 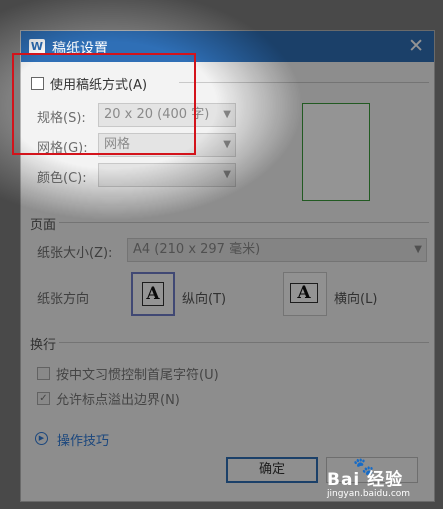 What do you see at coordinates (41, 438) in the screenshot?
I see `play-circle-icon: ▶` at bounding box center [41, 438].